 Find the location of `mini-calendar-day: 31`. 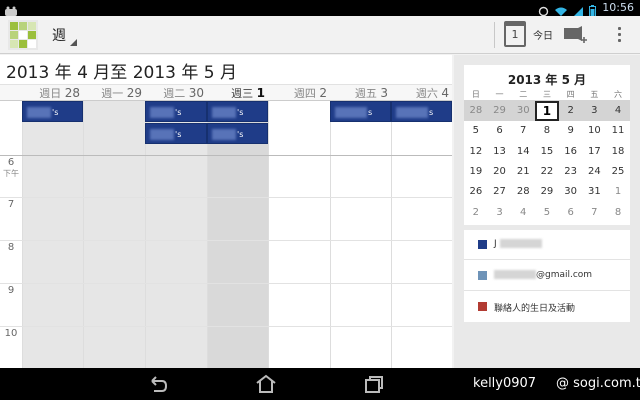

mini-calendar-day: 31 is located at coordinates (595, 192).